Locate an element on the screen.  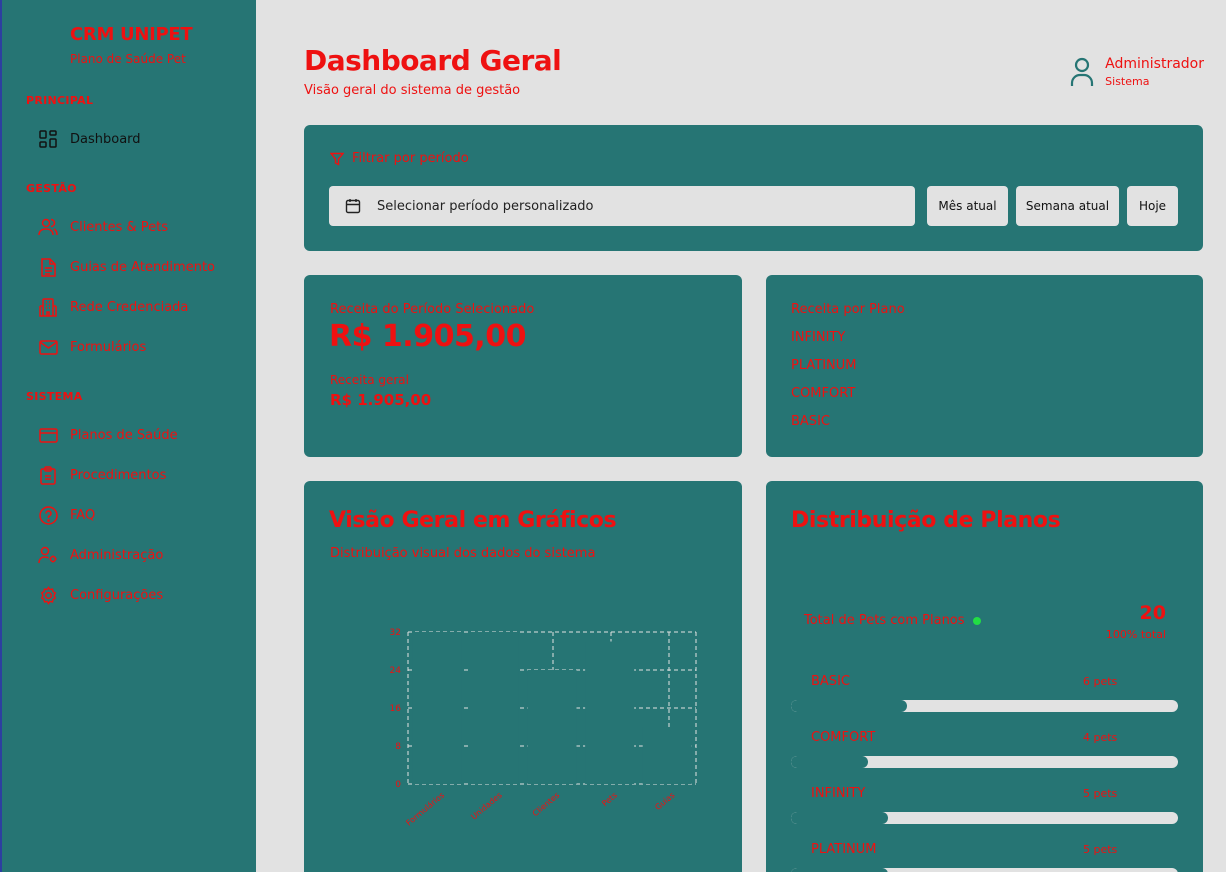
section-label-gestao: GESTÃO is located at coordinates (51, 188).